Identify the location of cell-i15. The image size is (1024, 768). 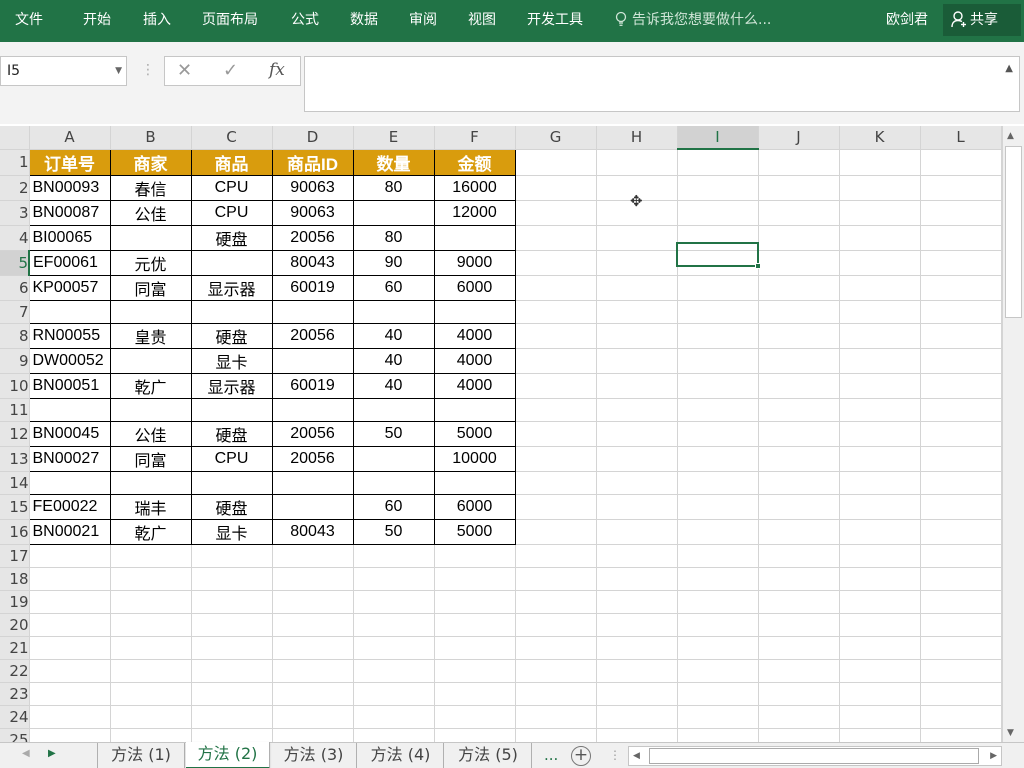
(718, 507).